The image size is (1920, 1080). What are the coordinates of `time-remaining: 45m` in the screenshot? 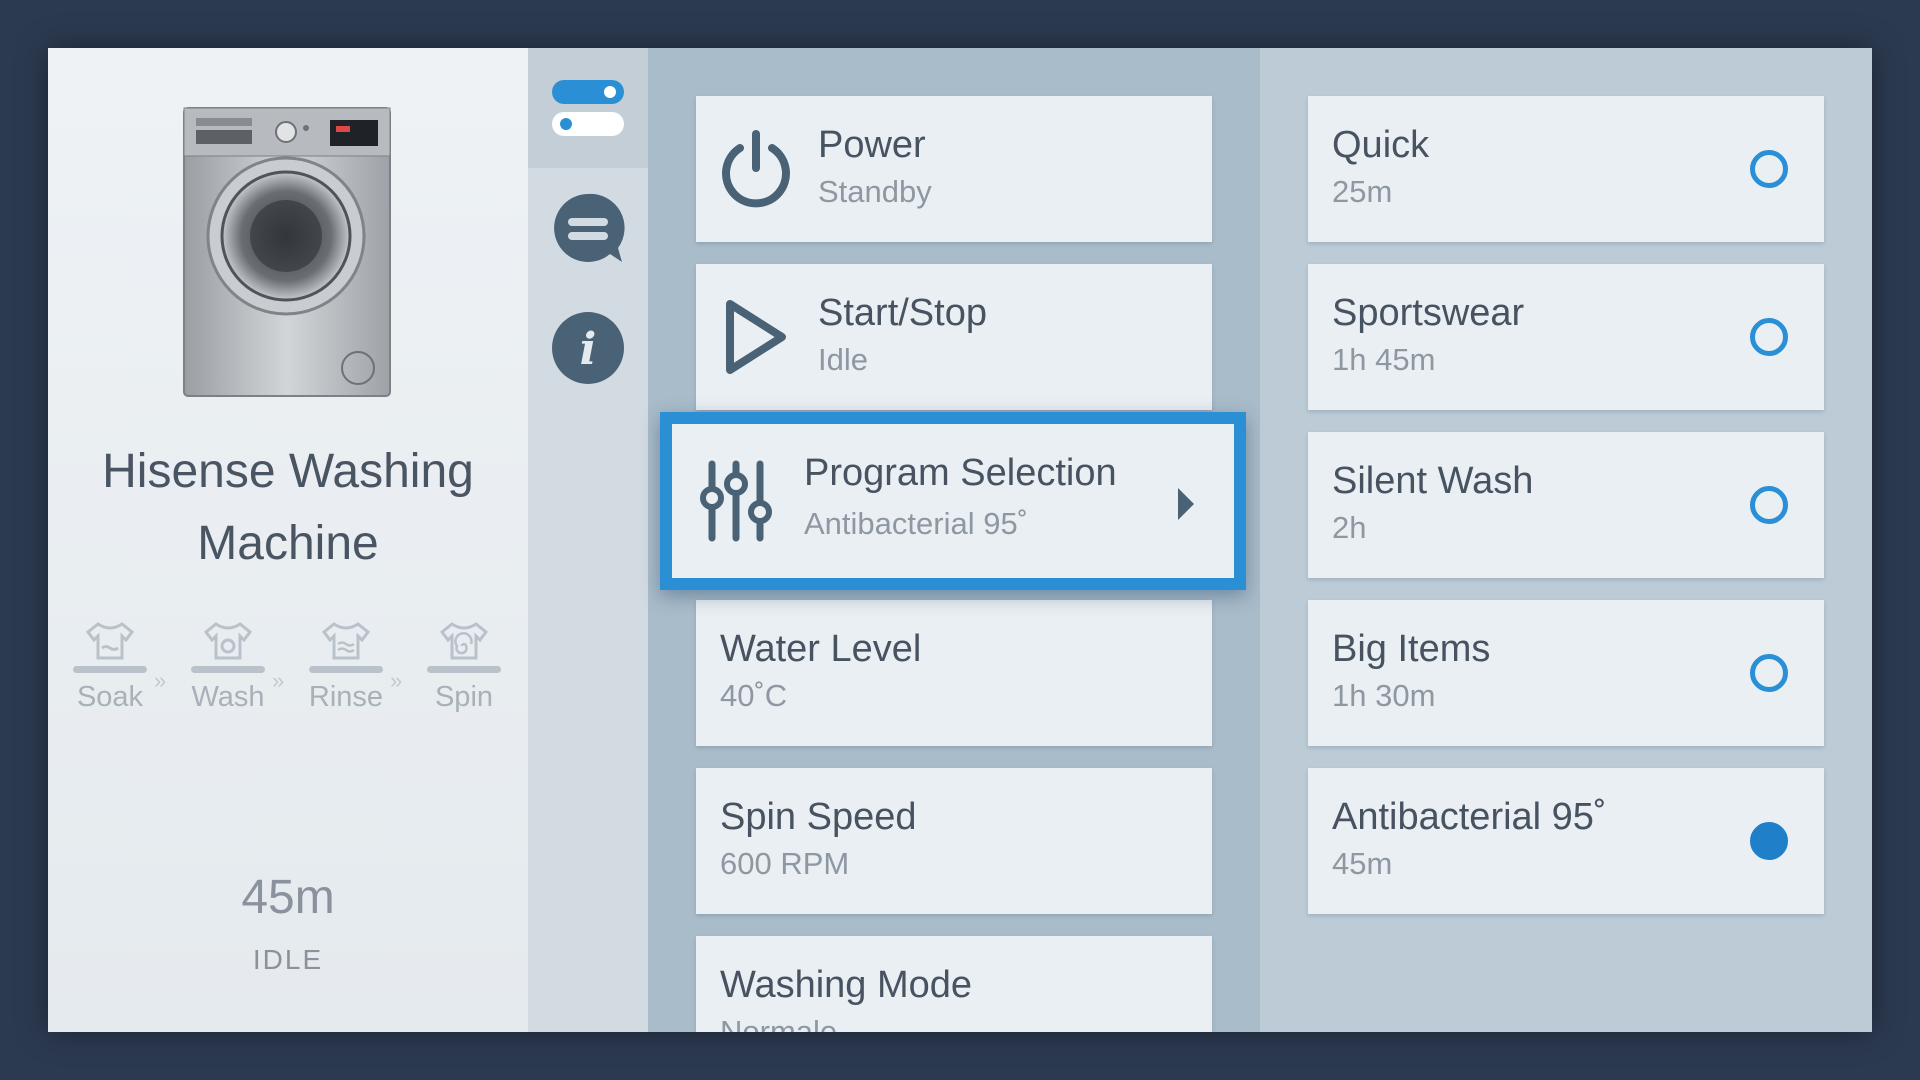 It's located at (288, 897).